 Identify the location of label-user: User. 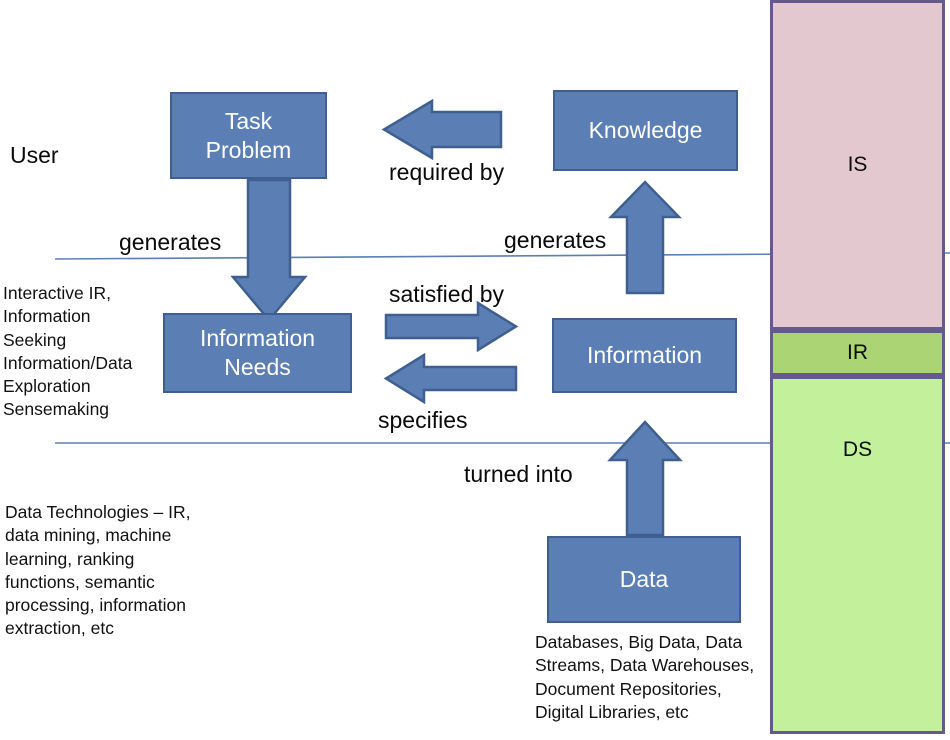
(34, 155).